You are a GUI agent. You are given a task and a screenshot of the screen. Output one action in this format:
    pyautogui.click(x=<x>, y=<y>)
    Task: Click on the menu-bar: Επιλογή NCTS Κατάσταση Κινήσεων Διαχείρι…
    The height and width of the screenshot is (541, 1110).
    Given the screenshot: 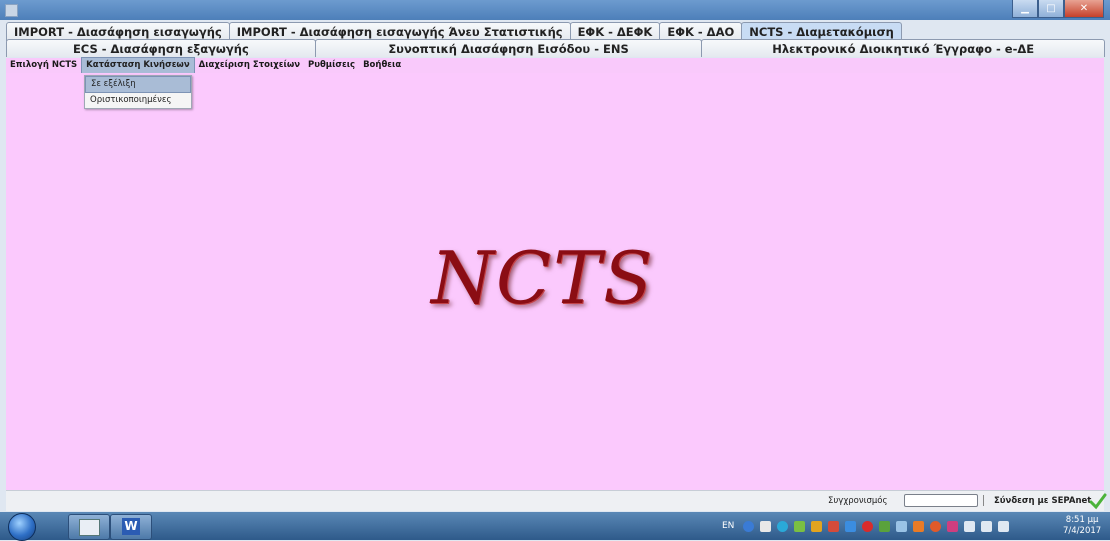 What is the action you would take?
    pyautogui.click(x=555, y=65)
    